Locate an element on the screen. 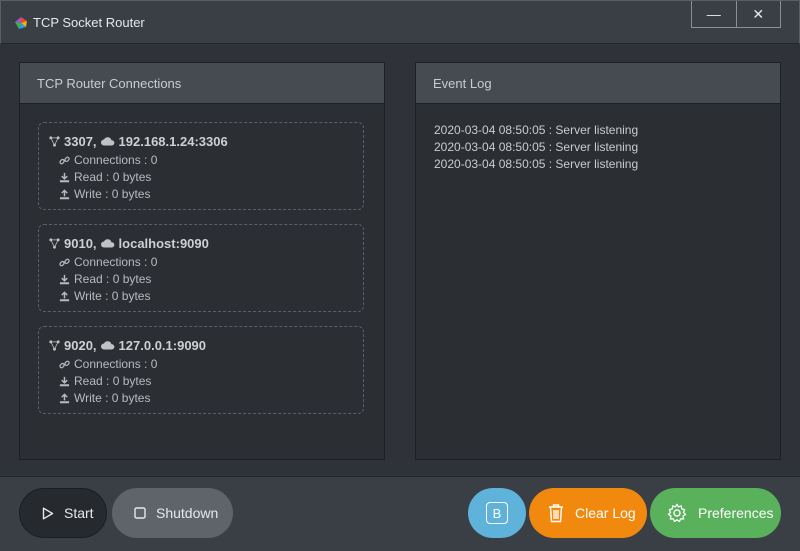  connection-target: localhost:9090 is located at coordinates (163, 243).